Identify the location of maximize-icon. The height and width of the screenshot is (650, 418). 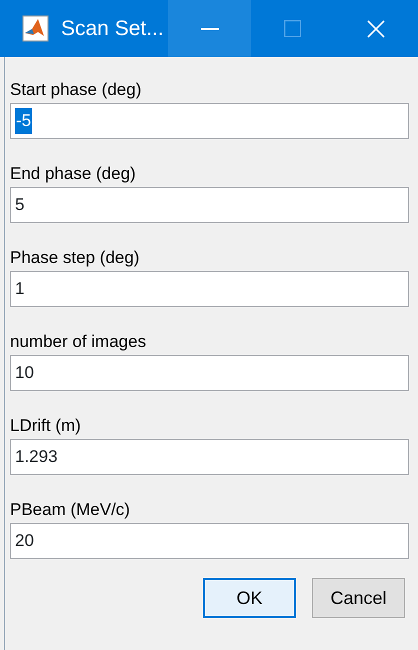
(293, 29).